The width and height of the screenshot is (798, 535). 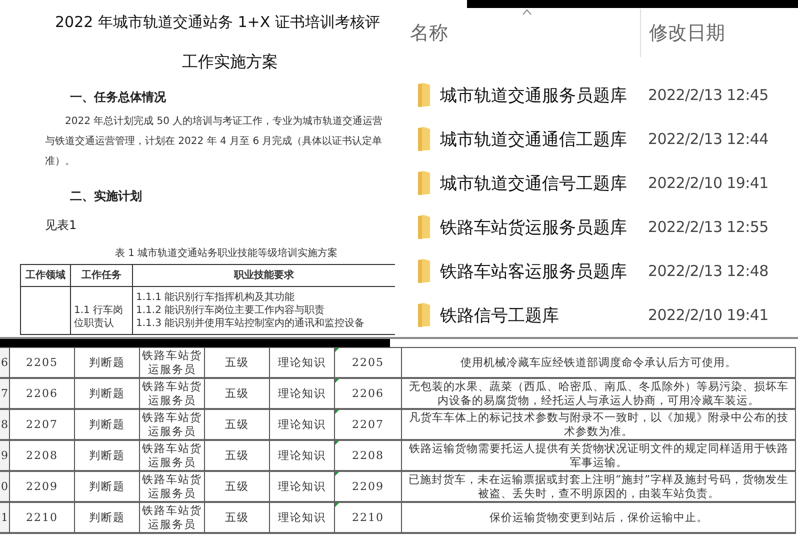 What do you see at coordinates (118, 97) in the screenshot?
I see `section-heading: 一、任务总体情况` at bounding box center [118, 97].